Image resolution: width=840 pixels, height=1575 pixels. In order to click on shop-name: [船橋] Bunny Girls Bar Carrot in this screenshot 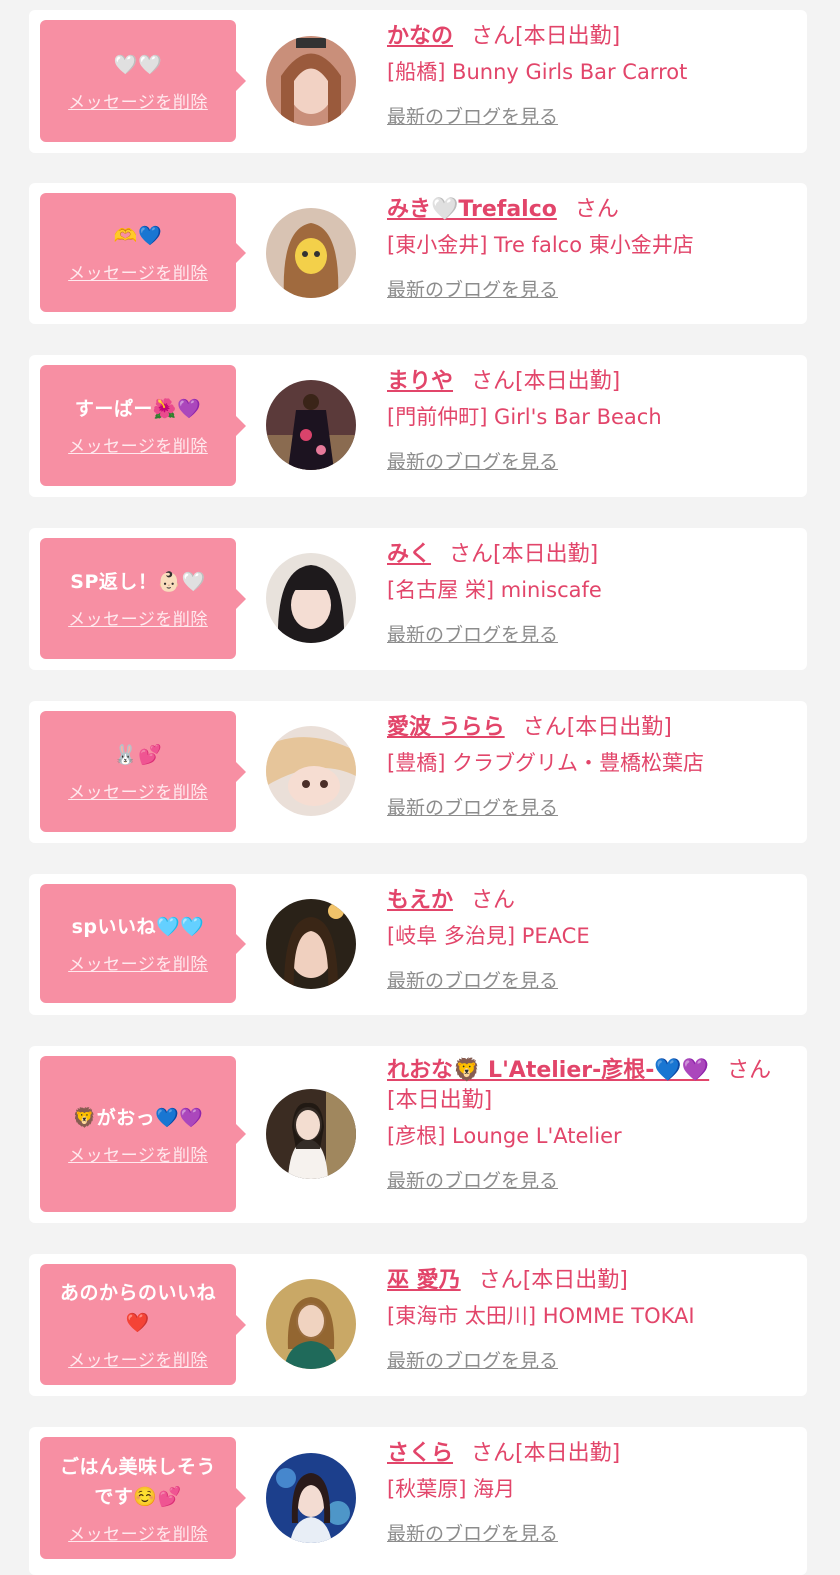, I will do `click(537, 72)`.